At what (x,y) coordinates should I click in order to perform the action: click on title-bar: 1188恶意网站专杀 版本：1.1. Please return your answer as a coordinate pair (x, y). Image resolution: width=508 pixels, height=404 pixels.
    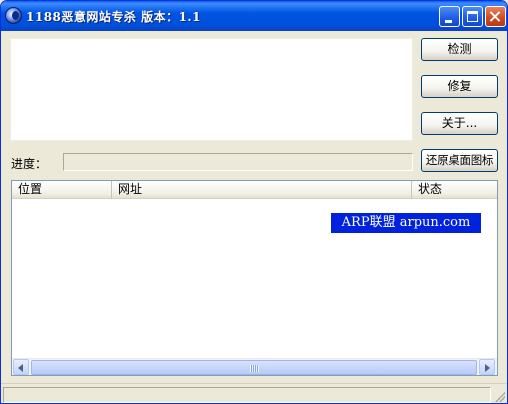
    Looking at the image, I should click on (254, 16).